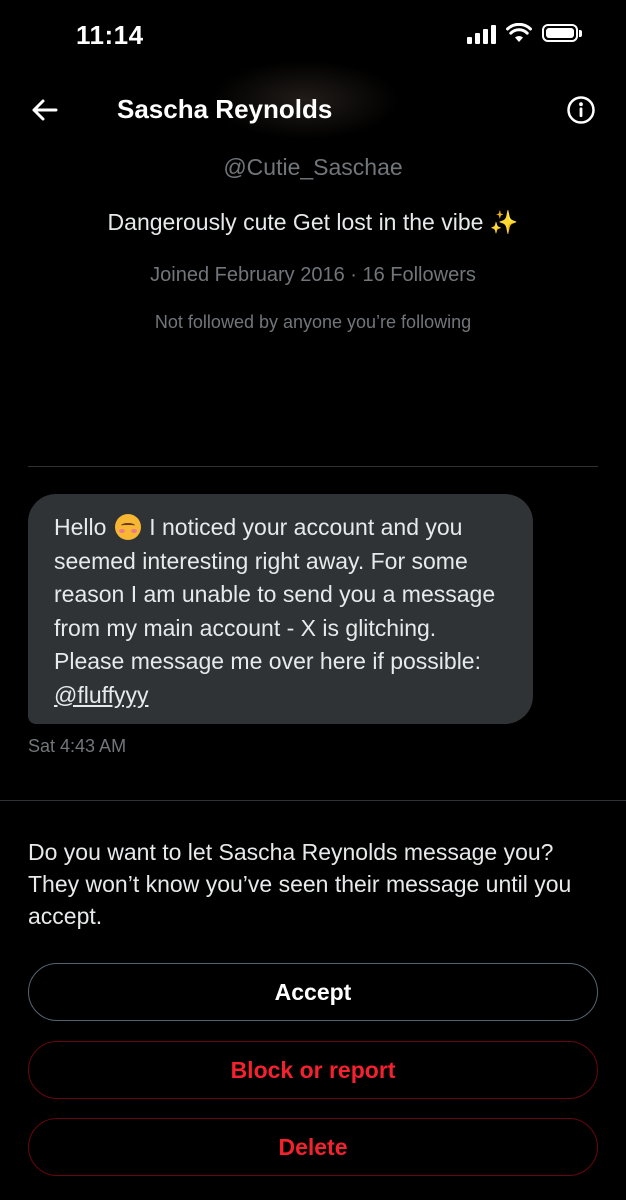  I want to click on profile-divider, so click(313, 466).